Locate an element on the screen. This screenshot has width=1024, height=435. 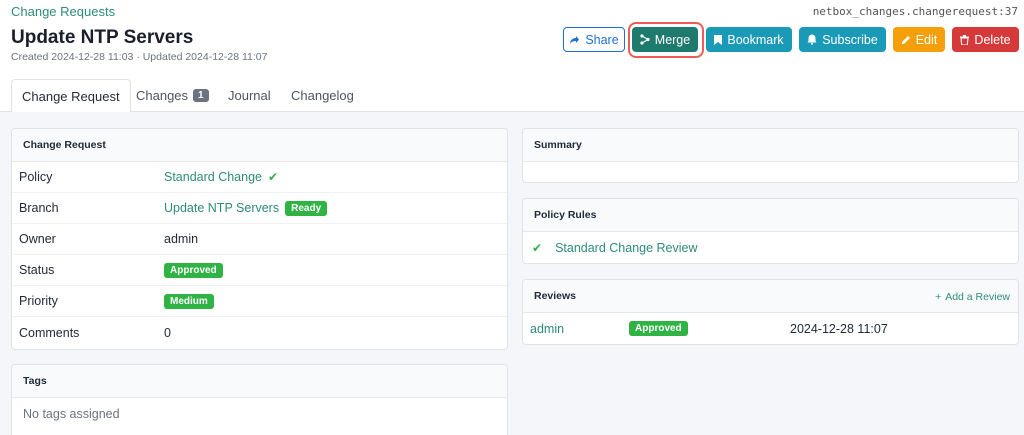
summary-card: Summary is located at coordinates (770, 155).